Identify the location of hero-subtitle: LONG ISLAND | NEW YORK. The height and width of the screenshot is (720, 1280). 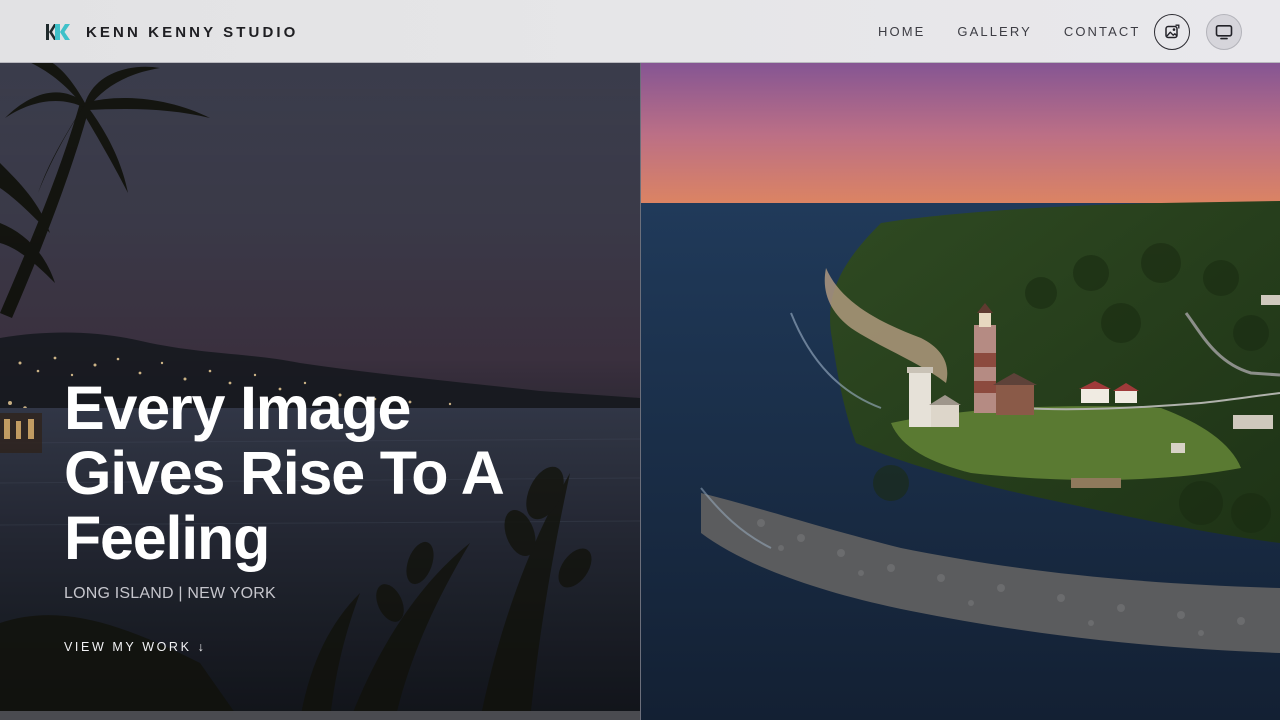
(170, 593).